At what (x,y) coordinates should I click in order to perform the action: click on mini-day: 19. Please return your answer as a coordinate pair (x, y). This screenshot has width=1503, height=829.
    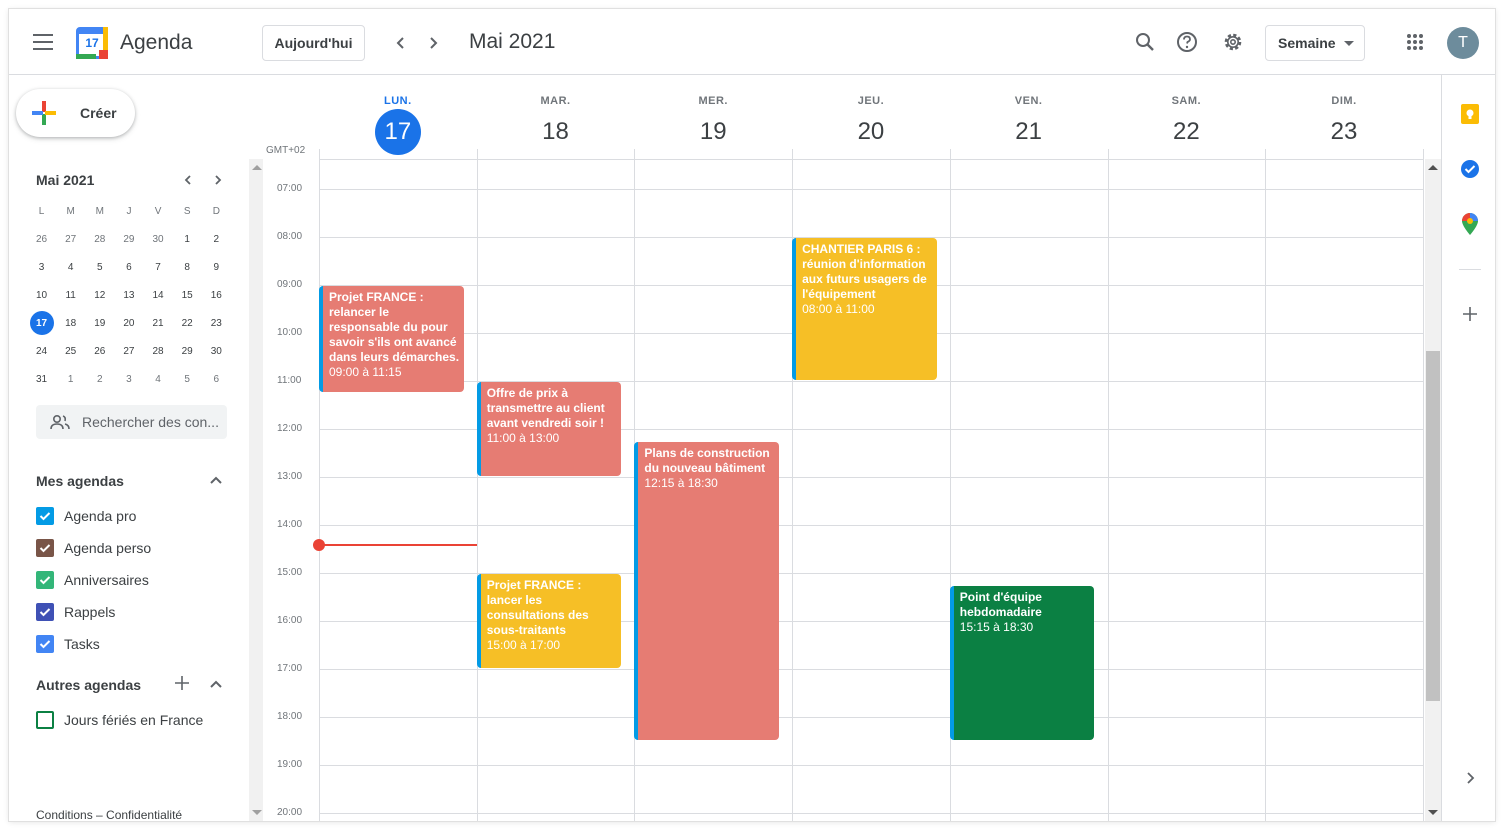
    Looking at the image, I should click on (99, 323).